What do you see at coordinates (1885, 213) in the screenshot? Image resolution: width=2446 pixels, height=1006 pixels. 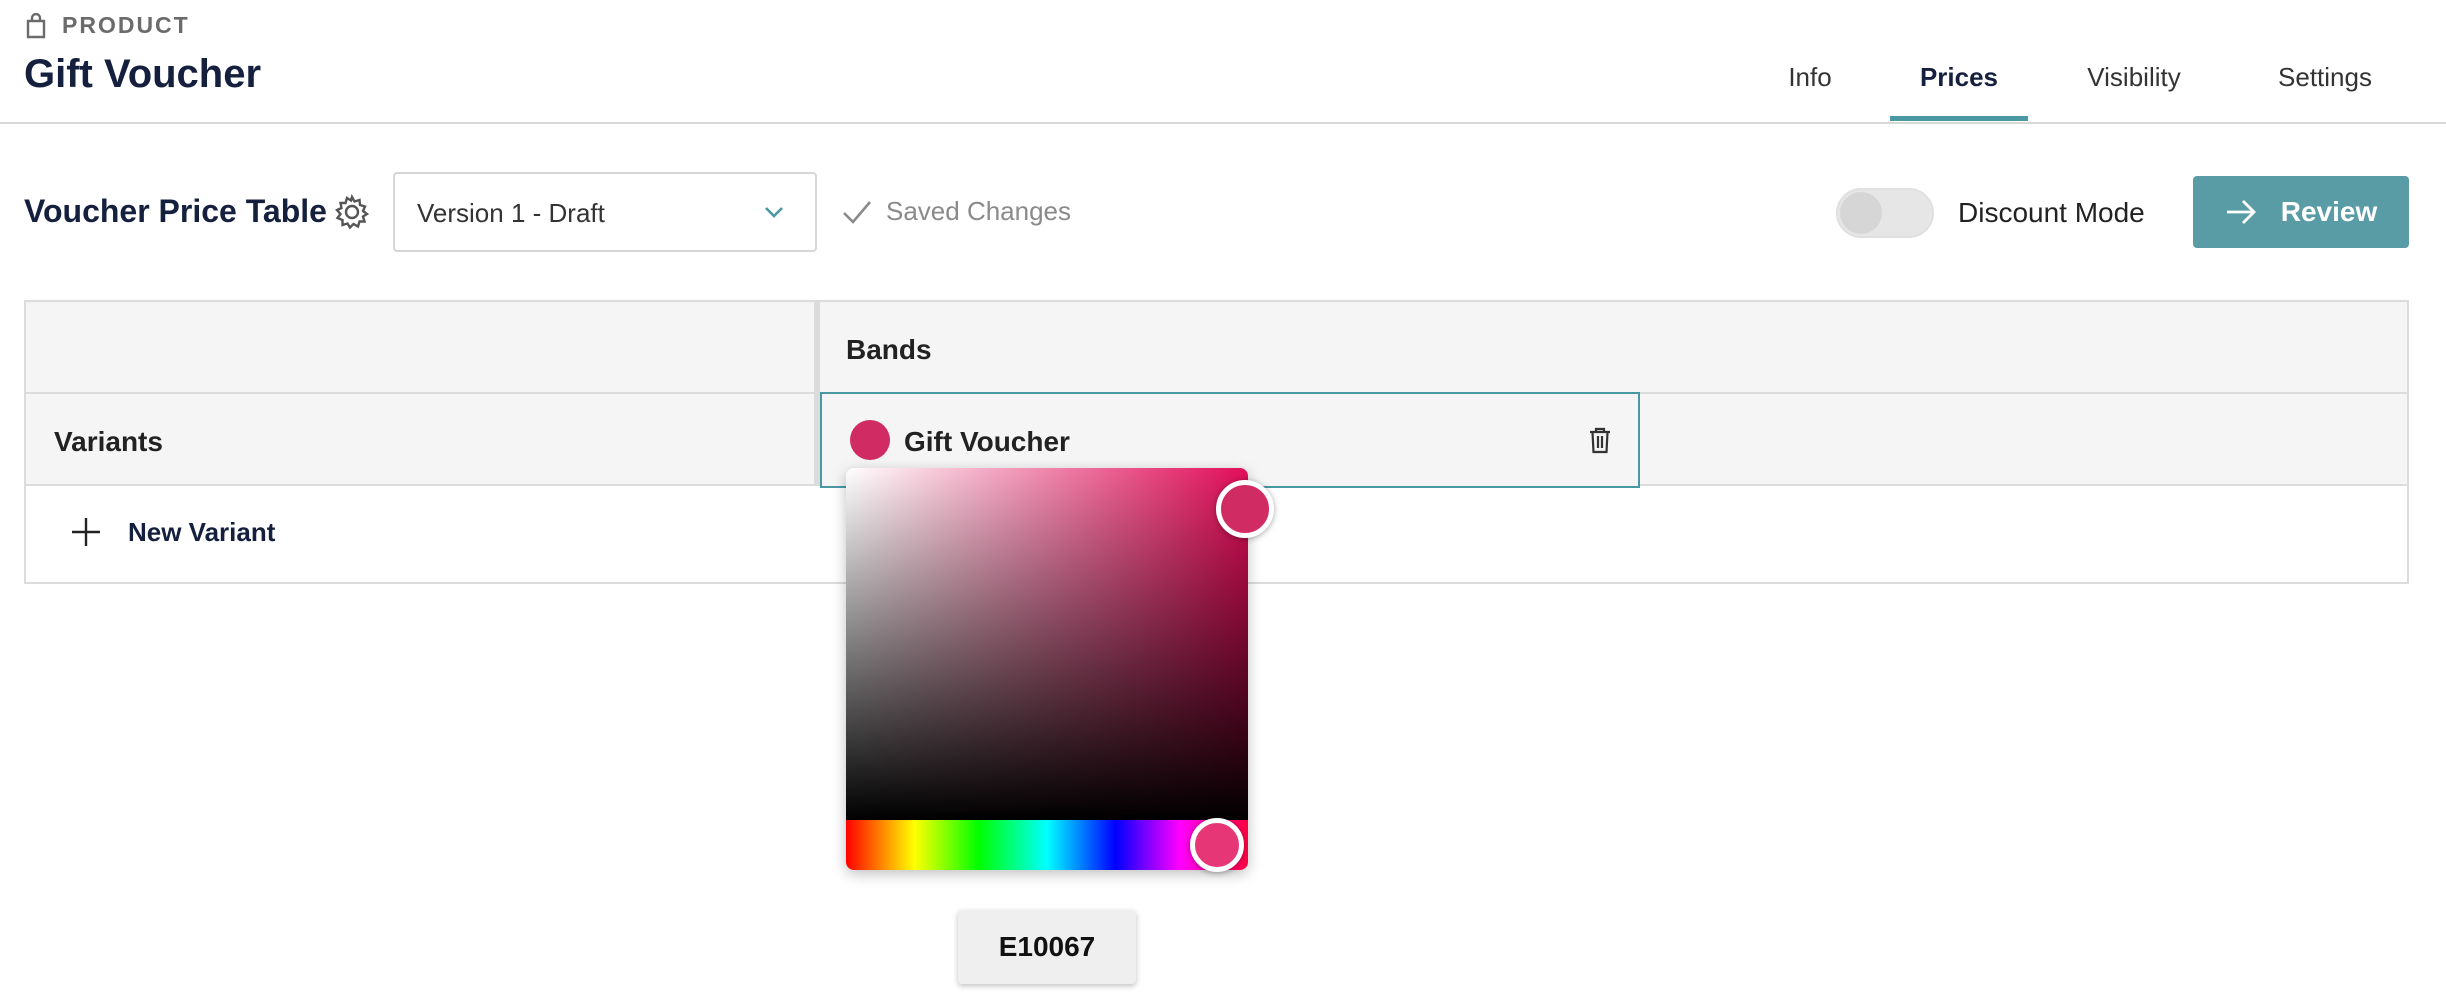 I see `discount-mode-toggle` at bounding box center [1885, 213].